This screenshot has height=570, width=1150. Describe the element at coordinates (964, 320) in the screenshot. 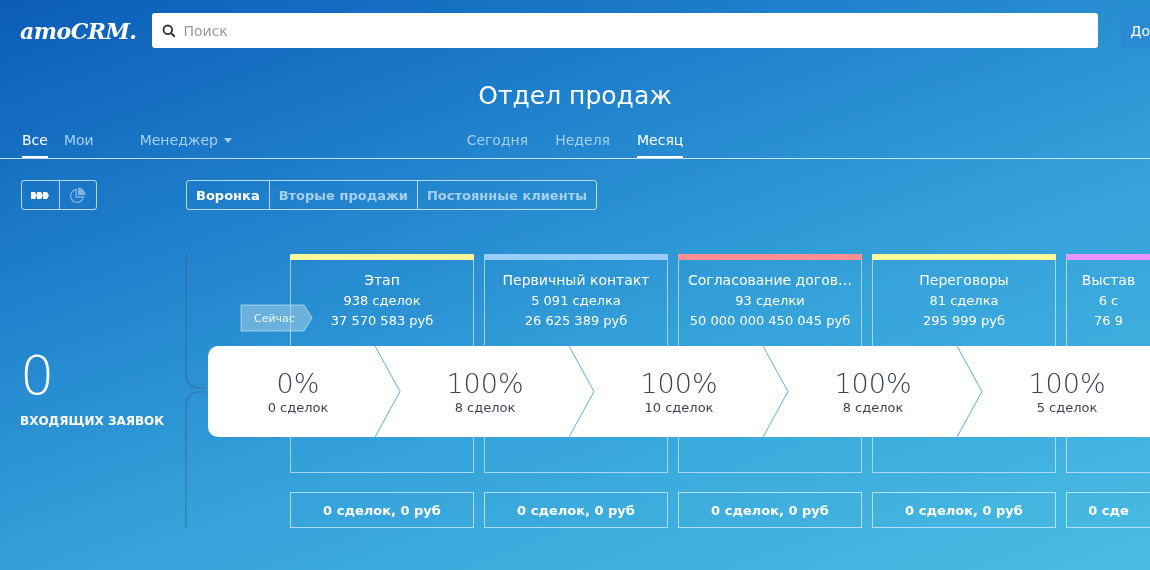

I see `stage-sum: 295 999 руб` at that location.